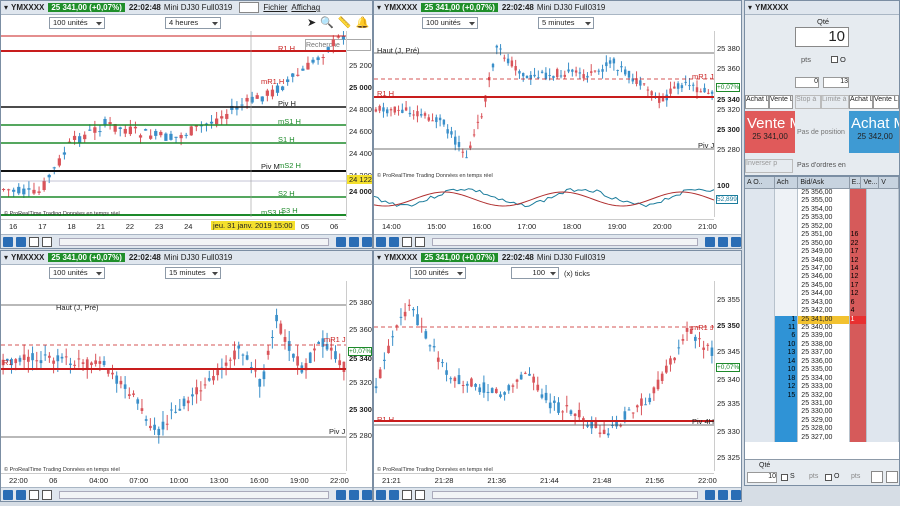 This screenshot has height=506, width=900. I want to click on dom-row: 25 344,00 12, so click(822, 294).